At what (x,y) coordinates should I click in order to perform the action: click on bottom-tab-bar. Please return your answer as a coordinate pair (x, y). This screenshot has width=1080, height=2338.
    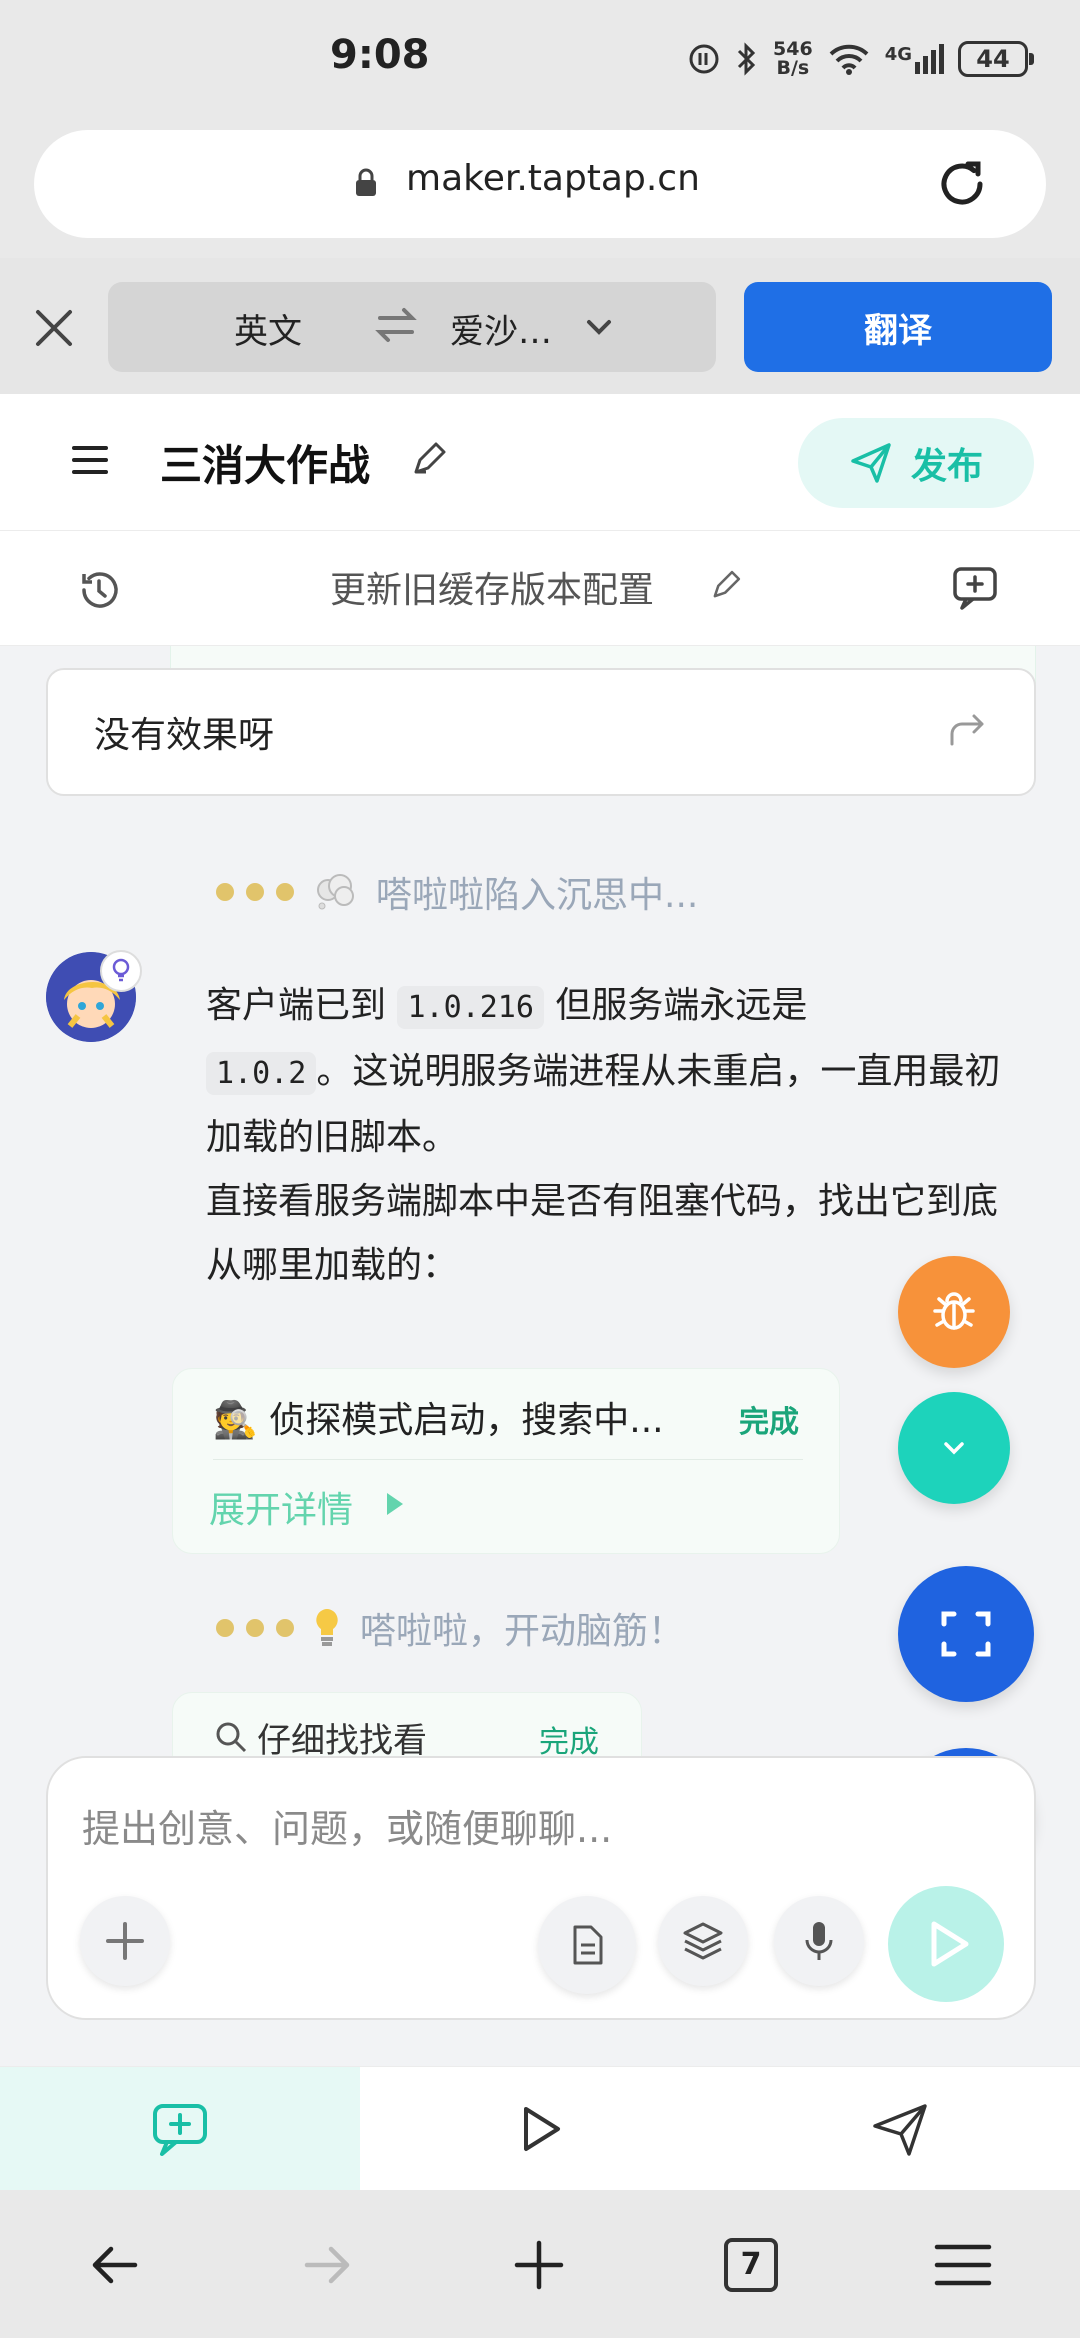
    Looking at the image, I should click on (540, 2128).